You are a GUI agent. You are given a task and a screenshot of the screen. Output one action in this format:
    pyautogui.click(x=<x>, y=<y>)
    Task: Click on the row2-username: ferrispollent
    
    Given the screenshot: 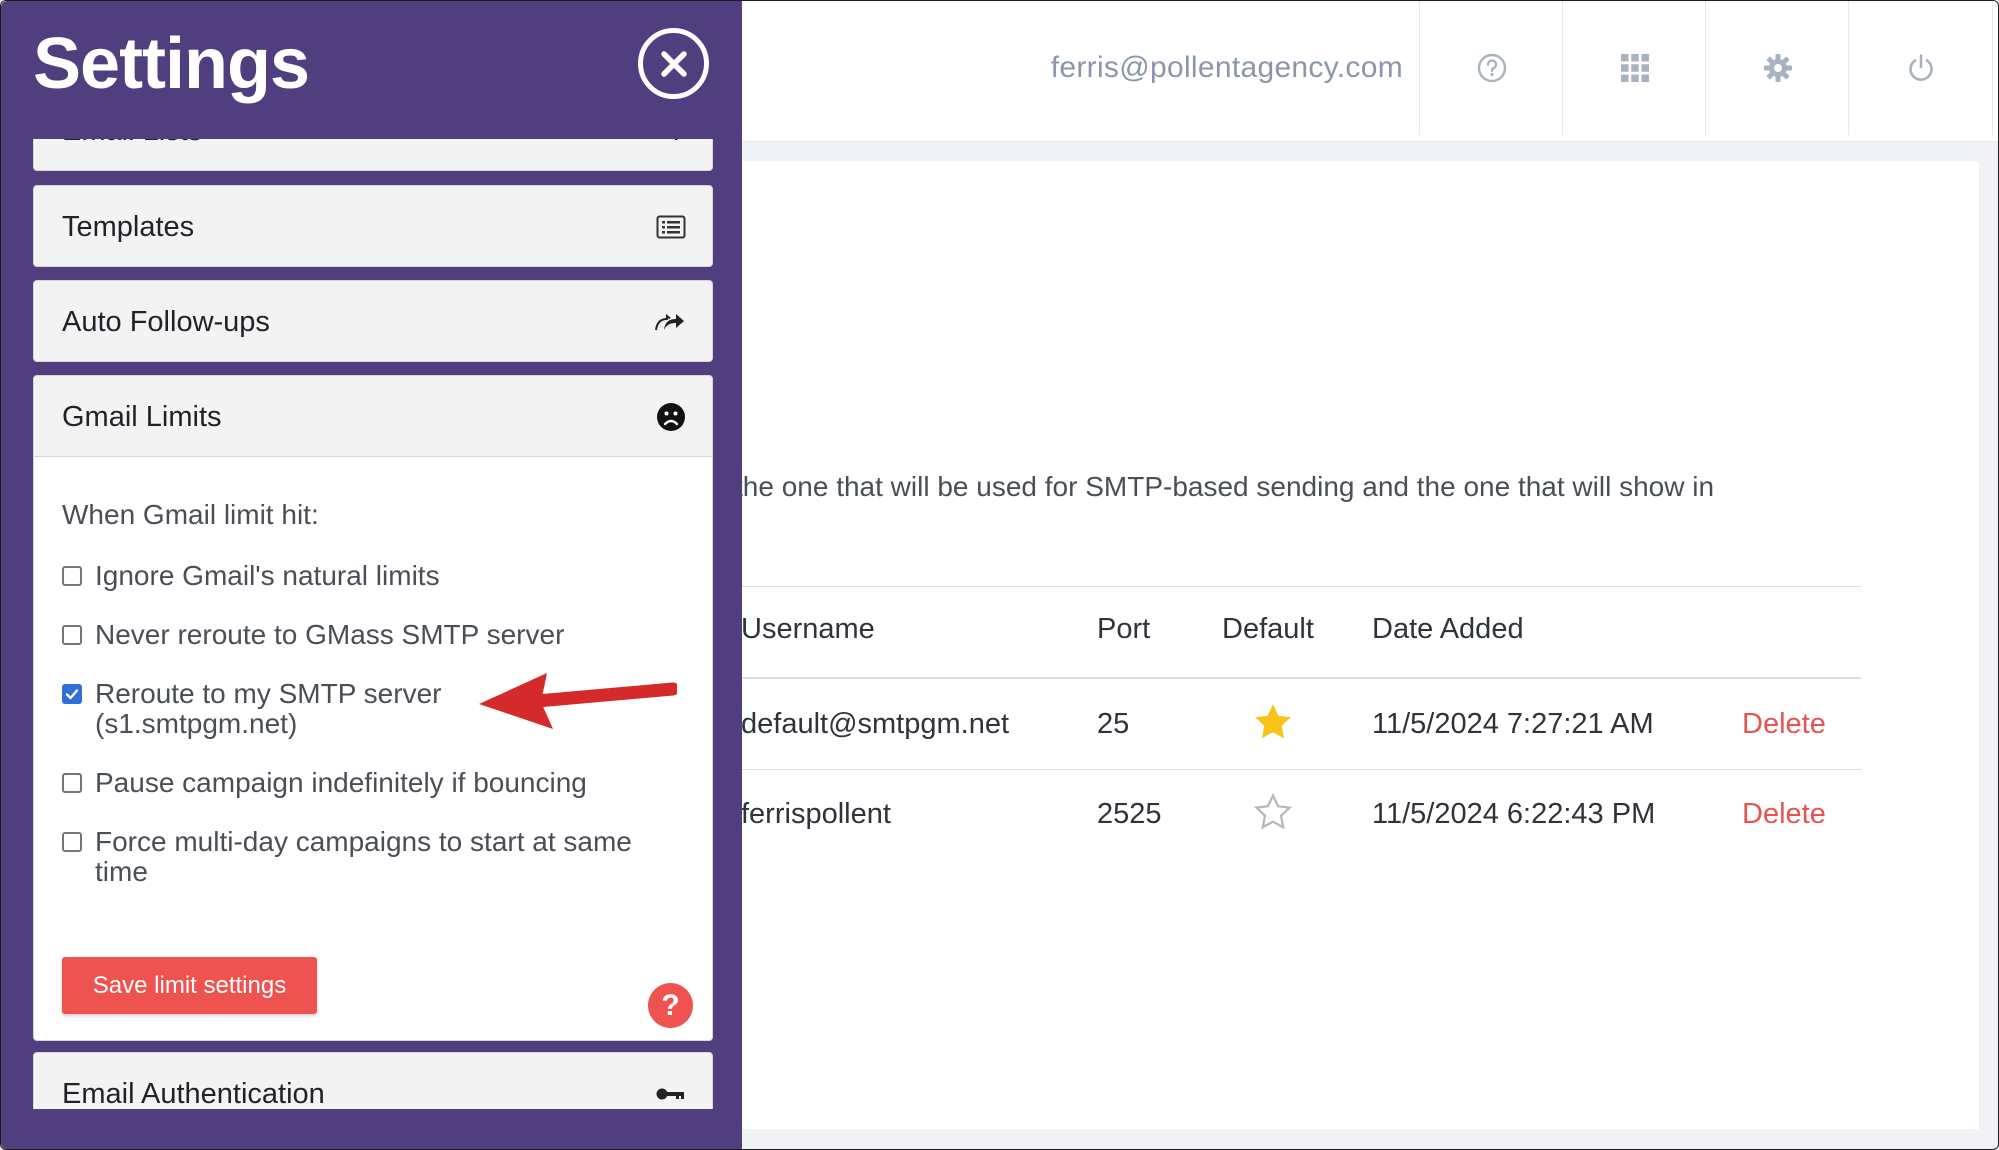 What is the action you would take?
    pyautogui.click(x=816, y=814)
    